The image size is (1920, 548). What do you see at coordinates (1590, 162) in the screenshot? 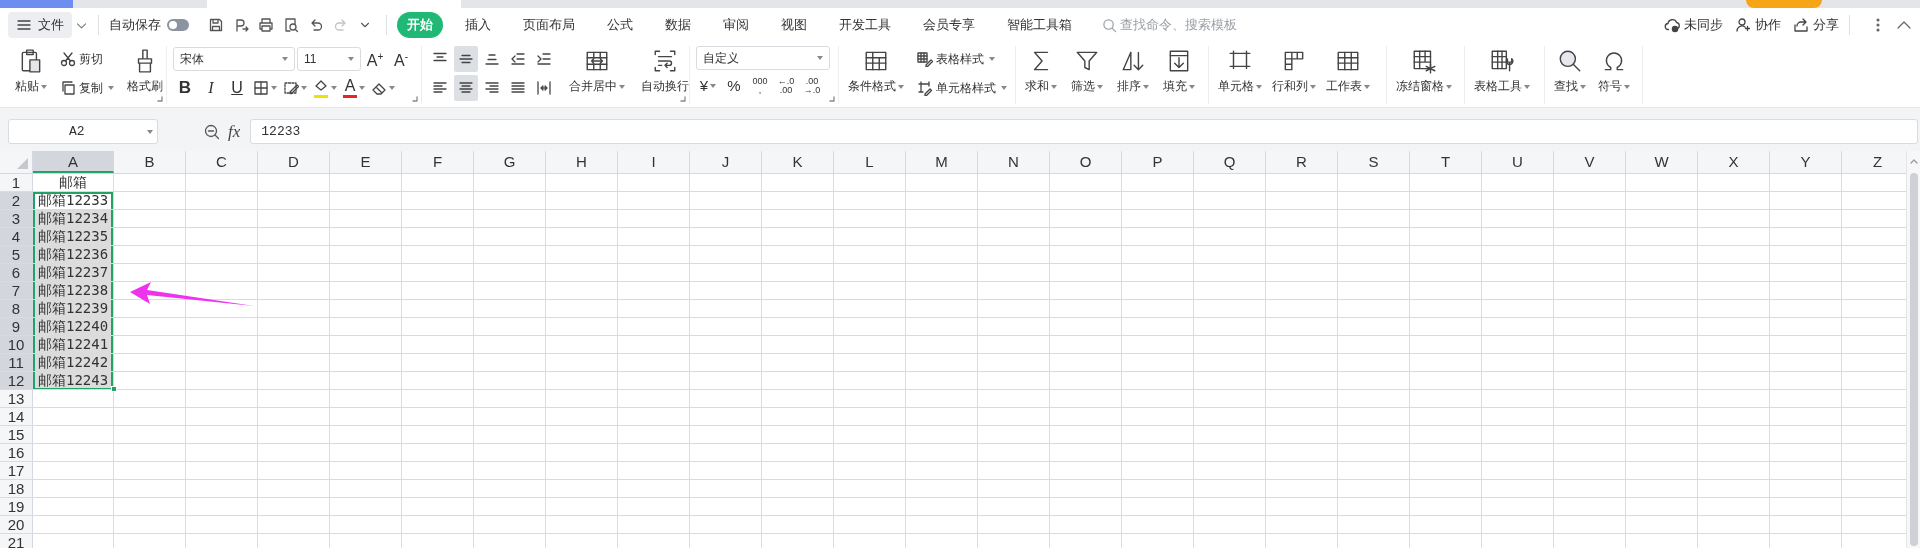
I see `column-header: V` at bounding box center [1590, 162].